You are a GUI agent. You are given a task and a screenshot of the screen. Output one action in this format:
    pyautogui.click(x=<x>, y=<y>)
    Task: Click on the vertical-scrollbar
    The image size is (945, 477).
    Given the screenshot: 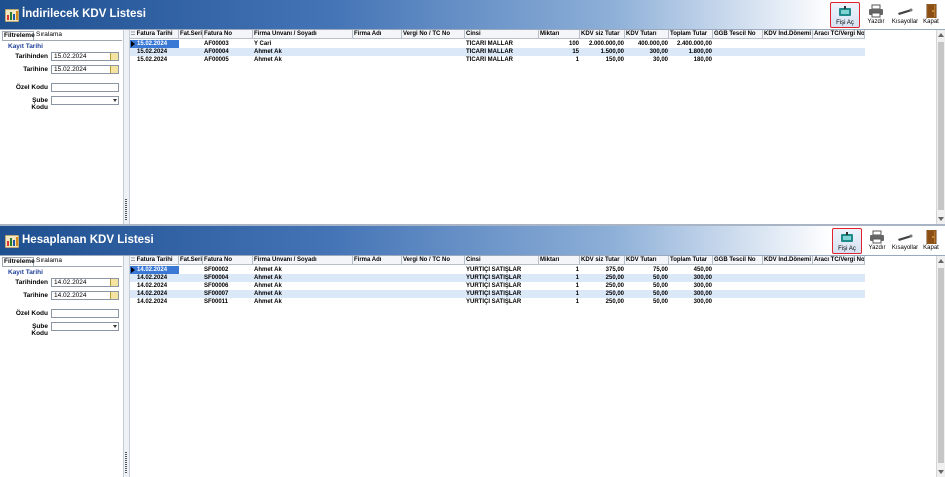 What is the action you would take?
    pyautogui.click(x=940, y=366)
    